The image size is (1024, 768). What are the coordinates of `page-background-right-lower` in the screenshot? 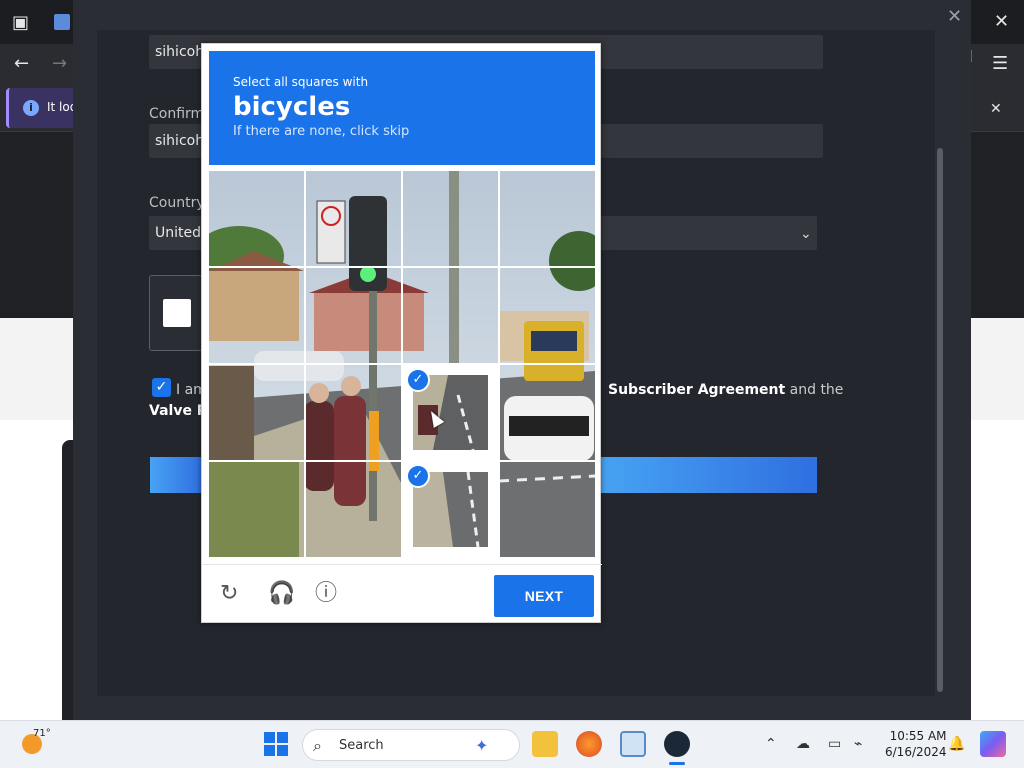 It's located at (997, 570).